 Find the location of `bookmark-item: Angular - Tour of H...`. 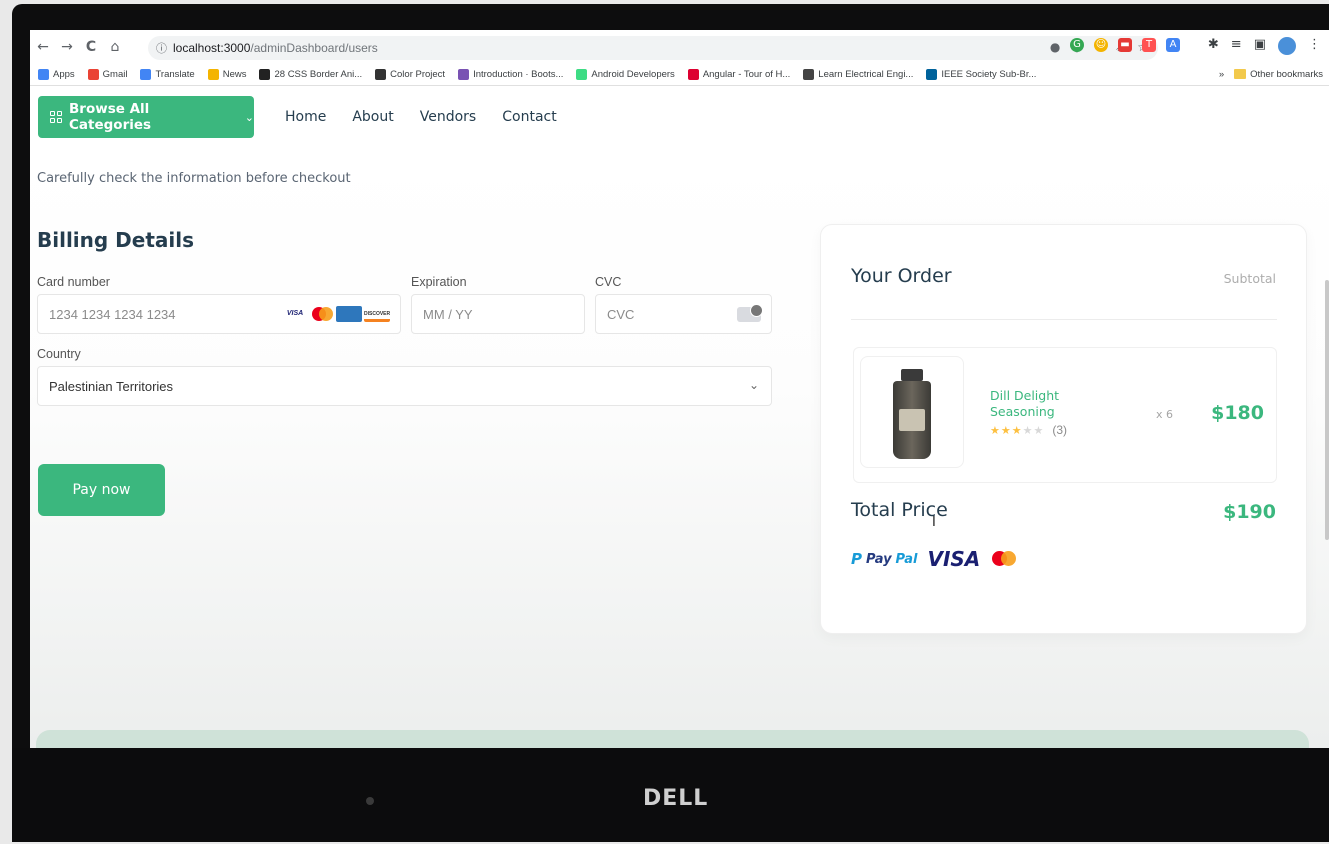

bookmark-item: Angular - Tour of H... is located at coordinates (739, 74).